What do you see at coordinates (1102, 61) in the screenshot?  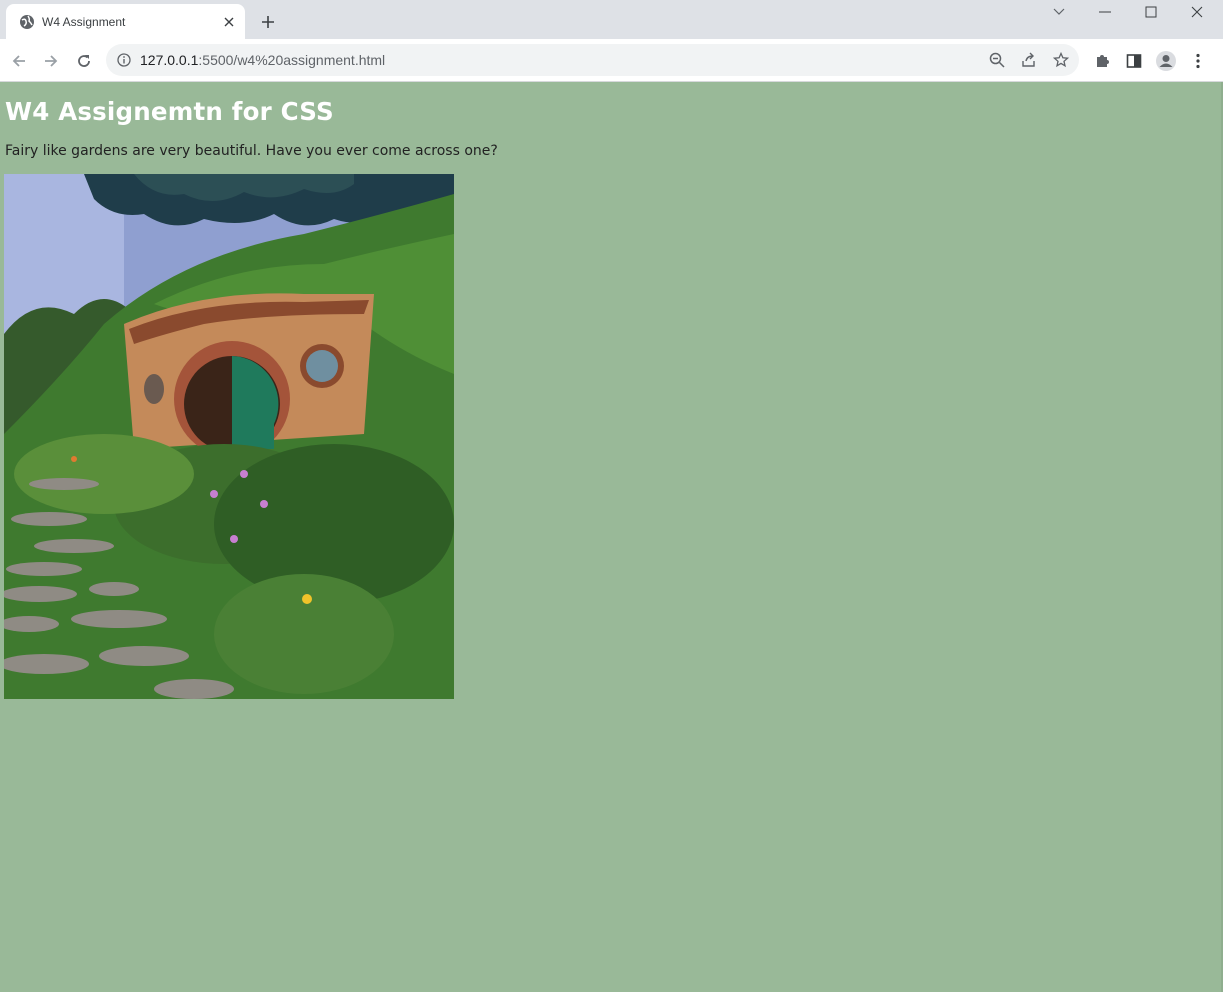 I see `extensions-icon` at bounding box center [1102, 61].